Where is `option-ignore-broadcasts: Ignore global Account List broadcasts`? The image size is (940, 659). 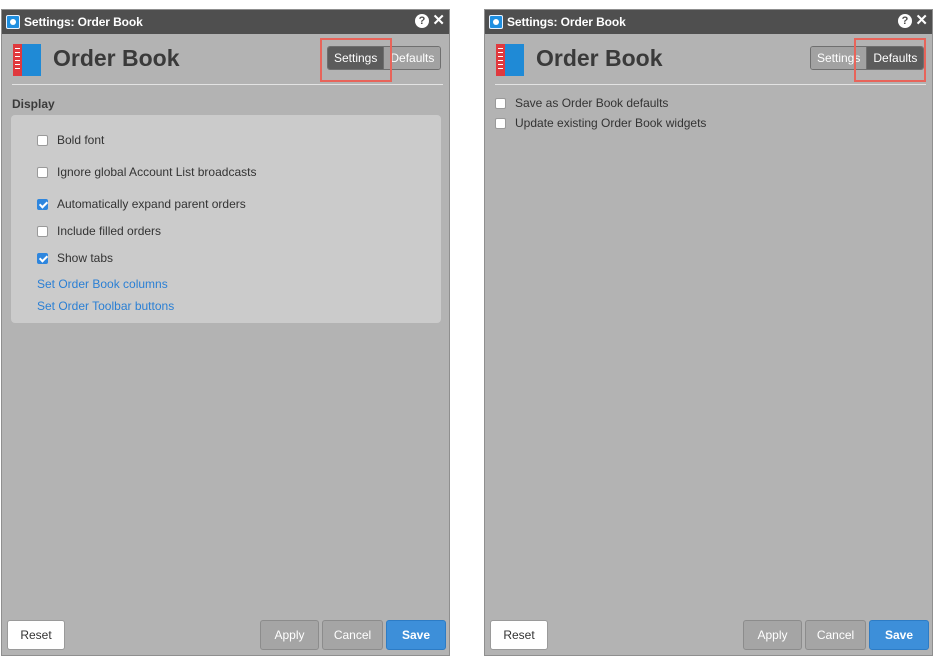
option-ignore-broadcasts: Ignore global Account List broadcasts is located at coordinates (146, 172).